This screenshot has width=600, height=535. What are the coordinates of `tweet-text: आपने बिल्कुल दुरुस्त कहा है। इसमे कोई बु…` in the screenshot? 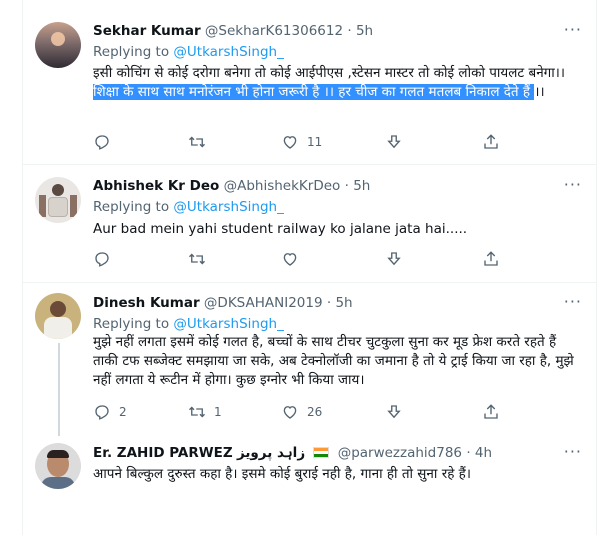 It's located at (282, 474).